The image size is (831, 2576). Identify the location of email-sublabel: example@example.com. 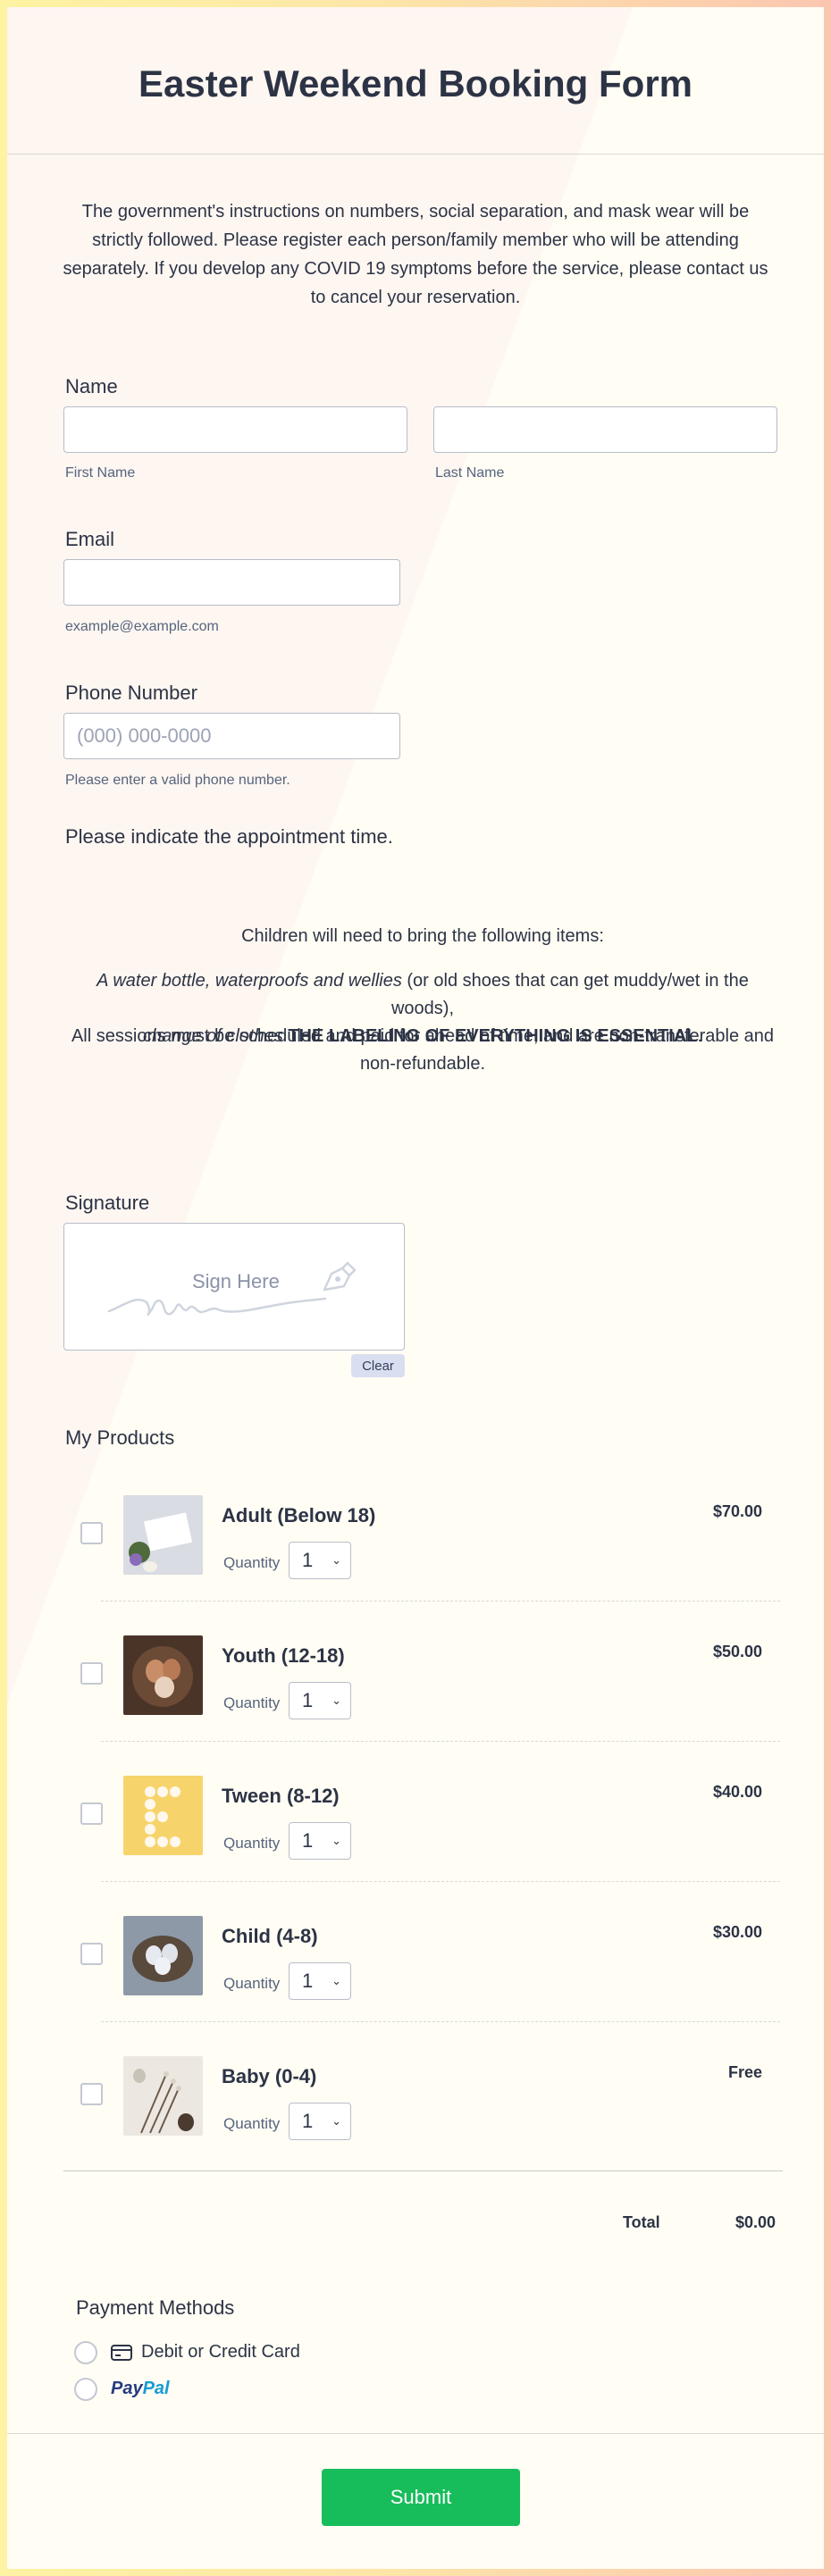
(142, 627).